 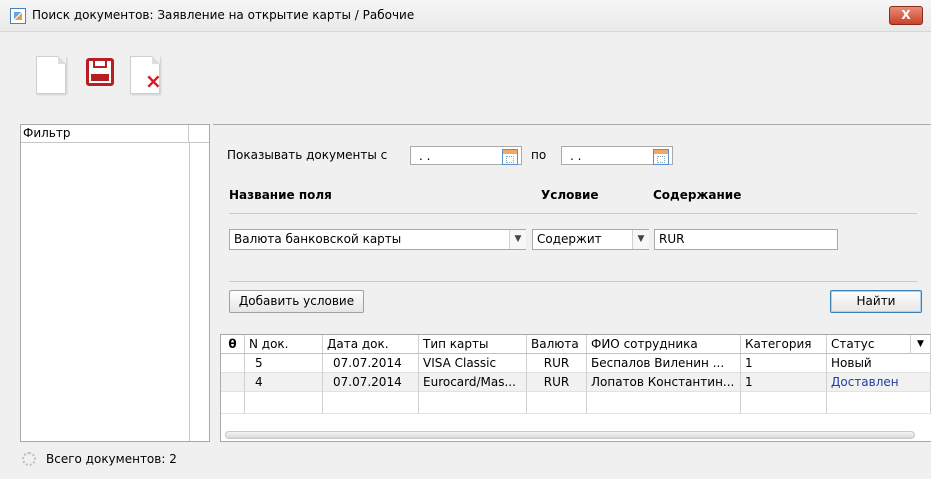 What do you see at coordinates (473, 363) in the screenshot?
I see `table-cell: VISA Classic` at bounding box center [473, 363].